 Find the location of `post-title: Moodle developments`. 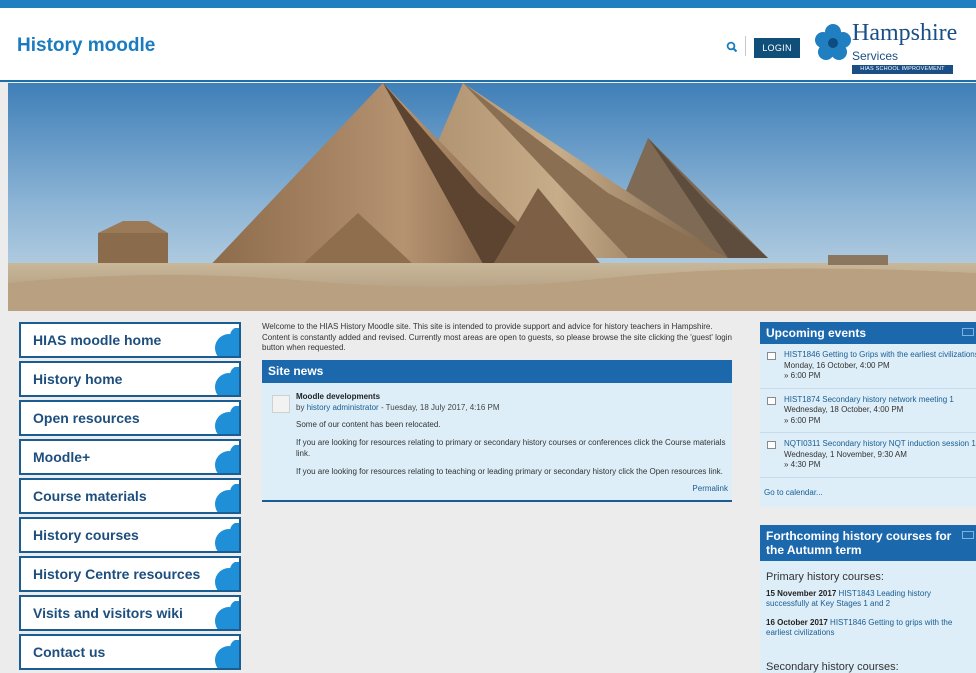

post-title: Moodle developments is located at coordinates (338, 396).